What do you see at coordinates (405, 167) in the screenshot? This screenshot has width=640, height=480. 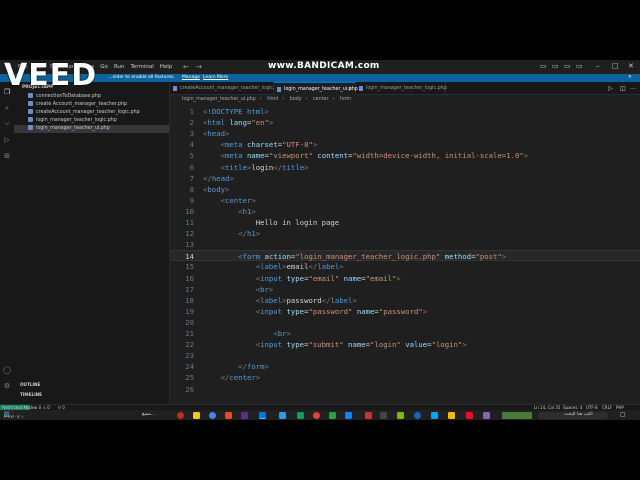 I see `code-line: 6 <title>login</title>` at bounding box center [405, 167].